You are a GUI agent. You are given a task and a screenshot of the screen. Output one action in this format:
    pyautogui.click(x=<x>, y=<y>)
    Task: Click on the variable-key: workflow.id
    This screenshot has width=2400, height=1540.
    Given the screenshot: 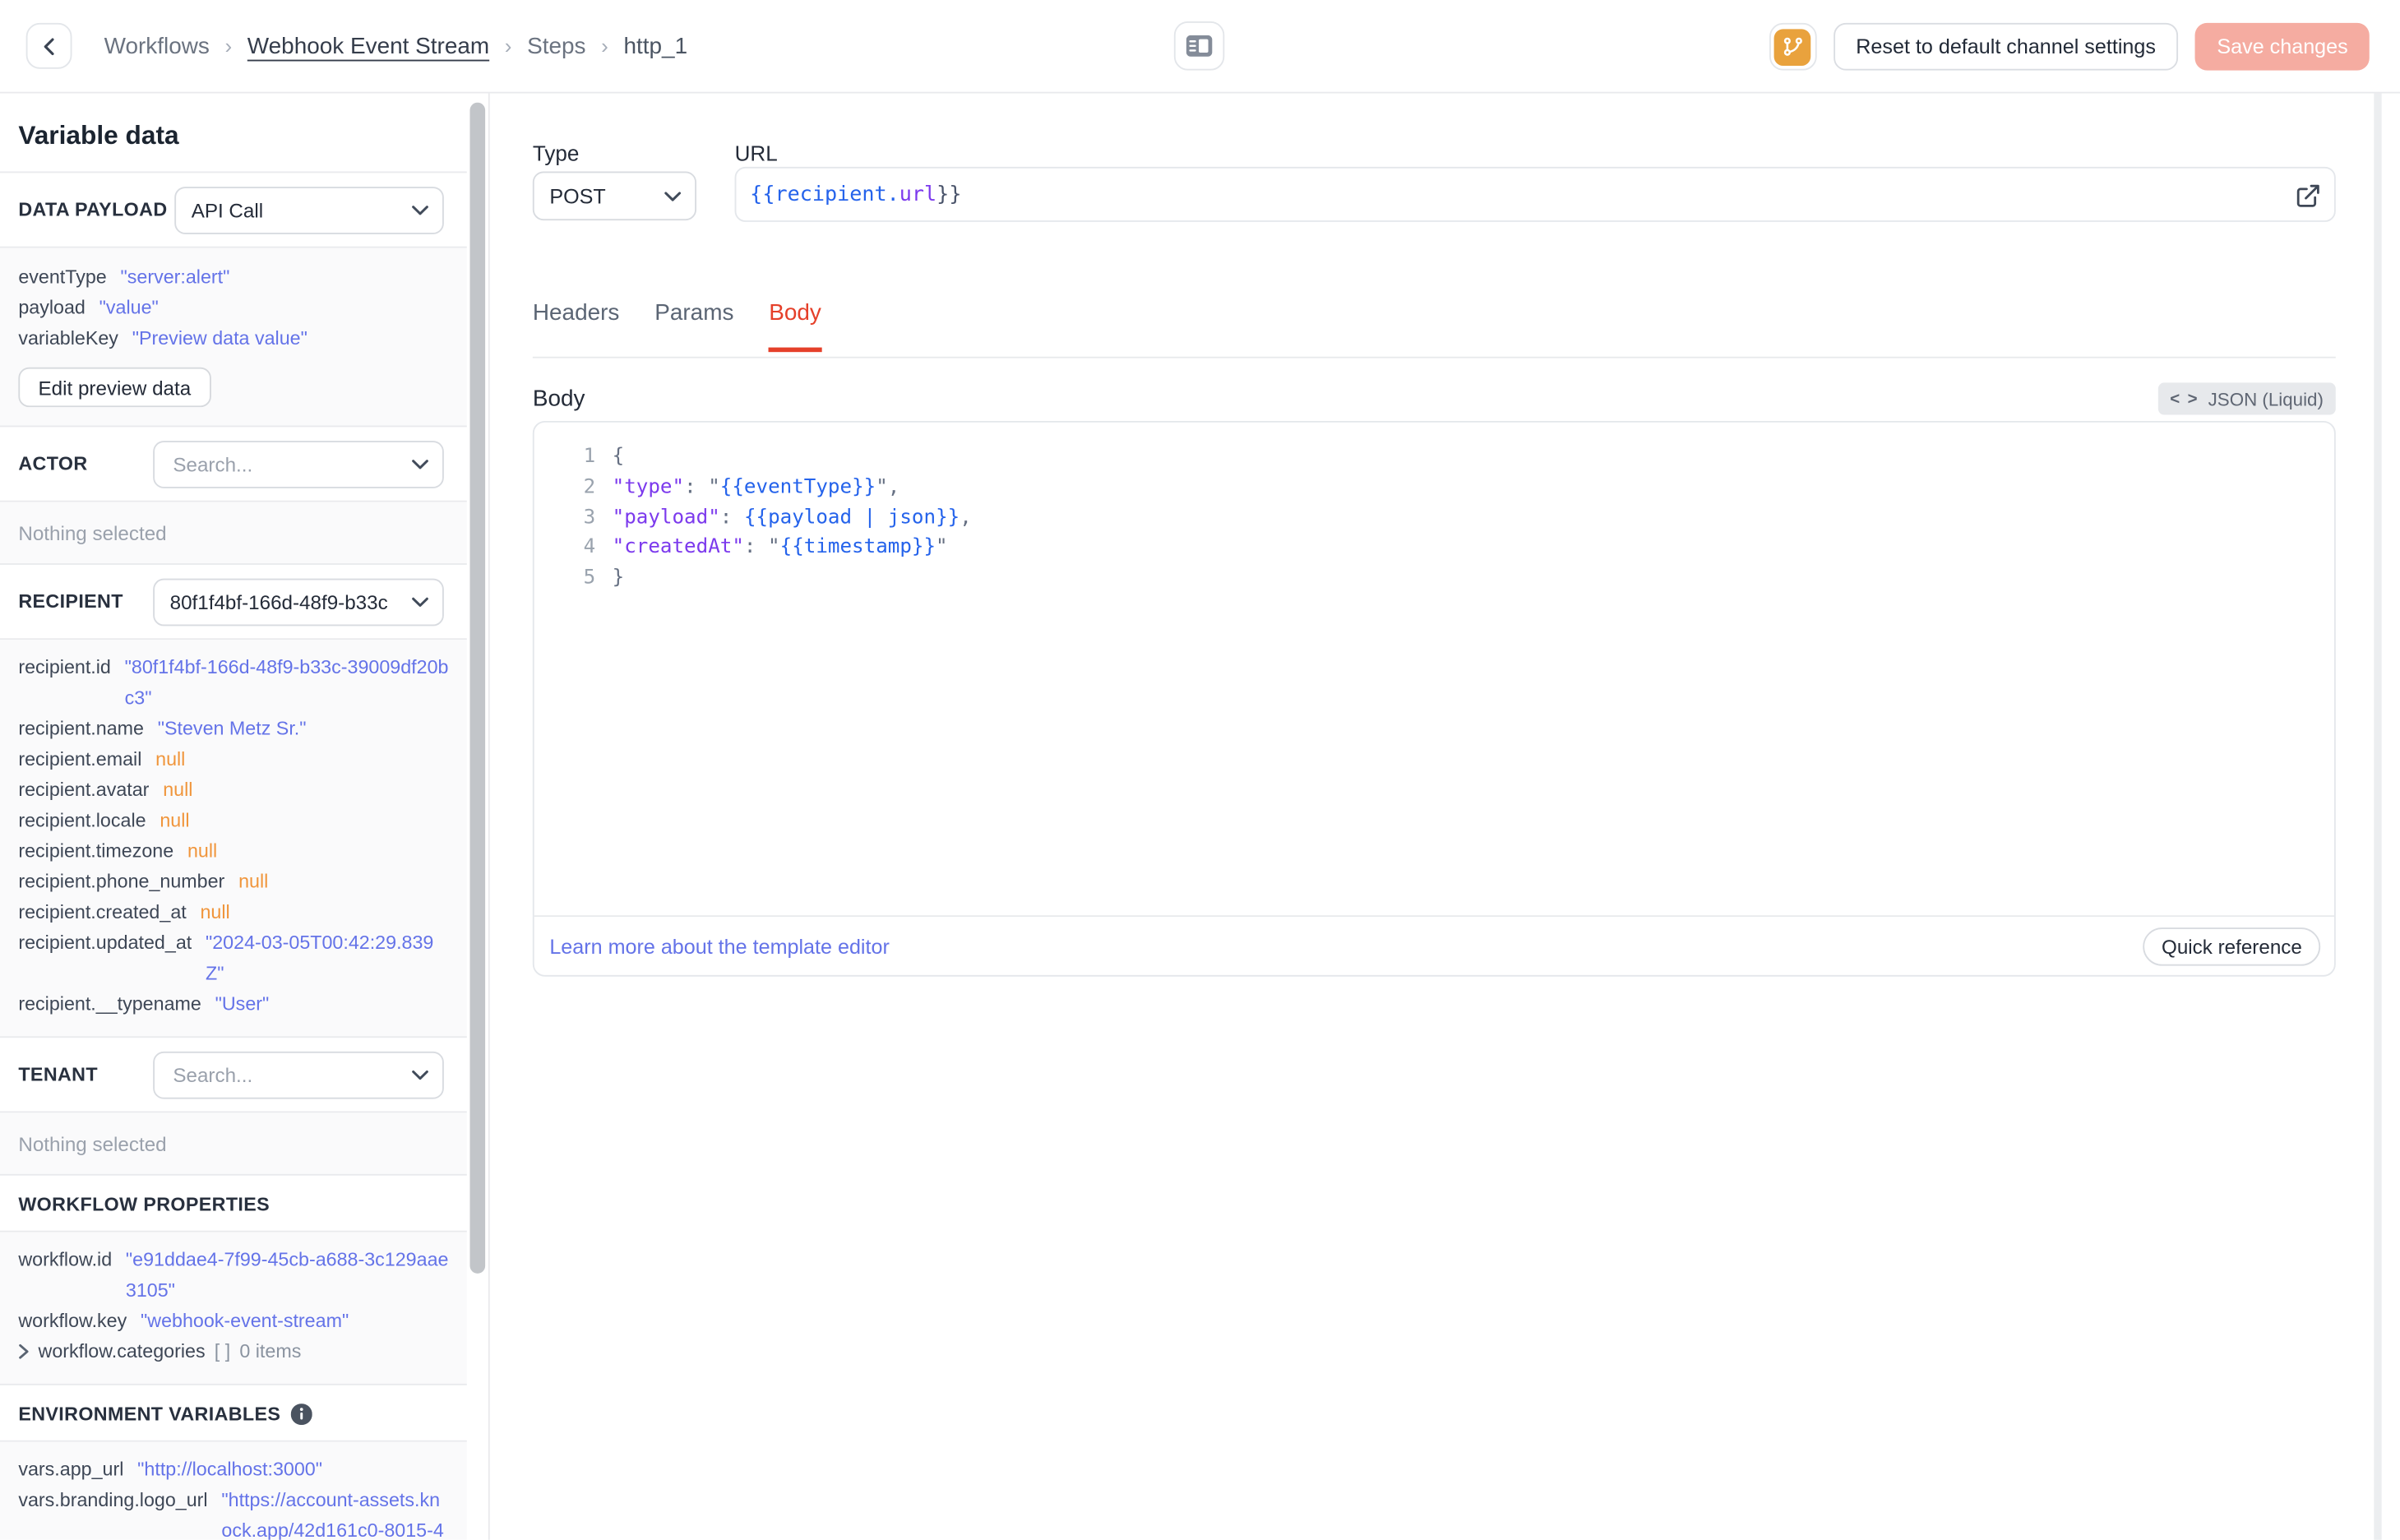 What is the action you would take?
    pyautogui.click(x=65, y=1260)
    